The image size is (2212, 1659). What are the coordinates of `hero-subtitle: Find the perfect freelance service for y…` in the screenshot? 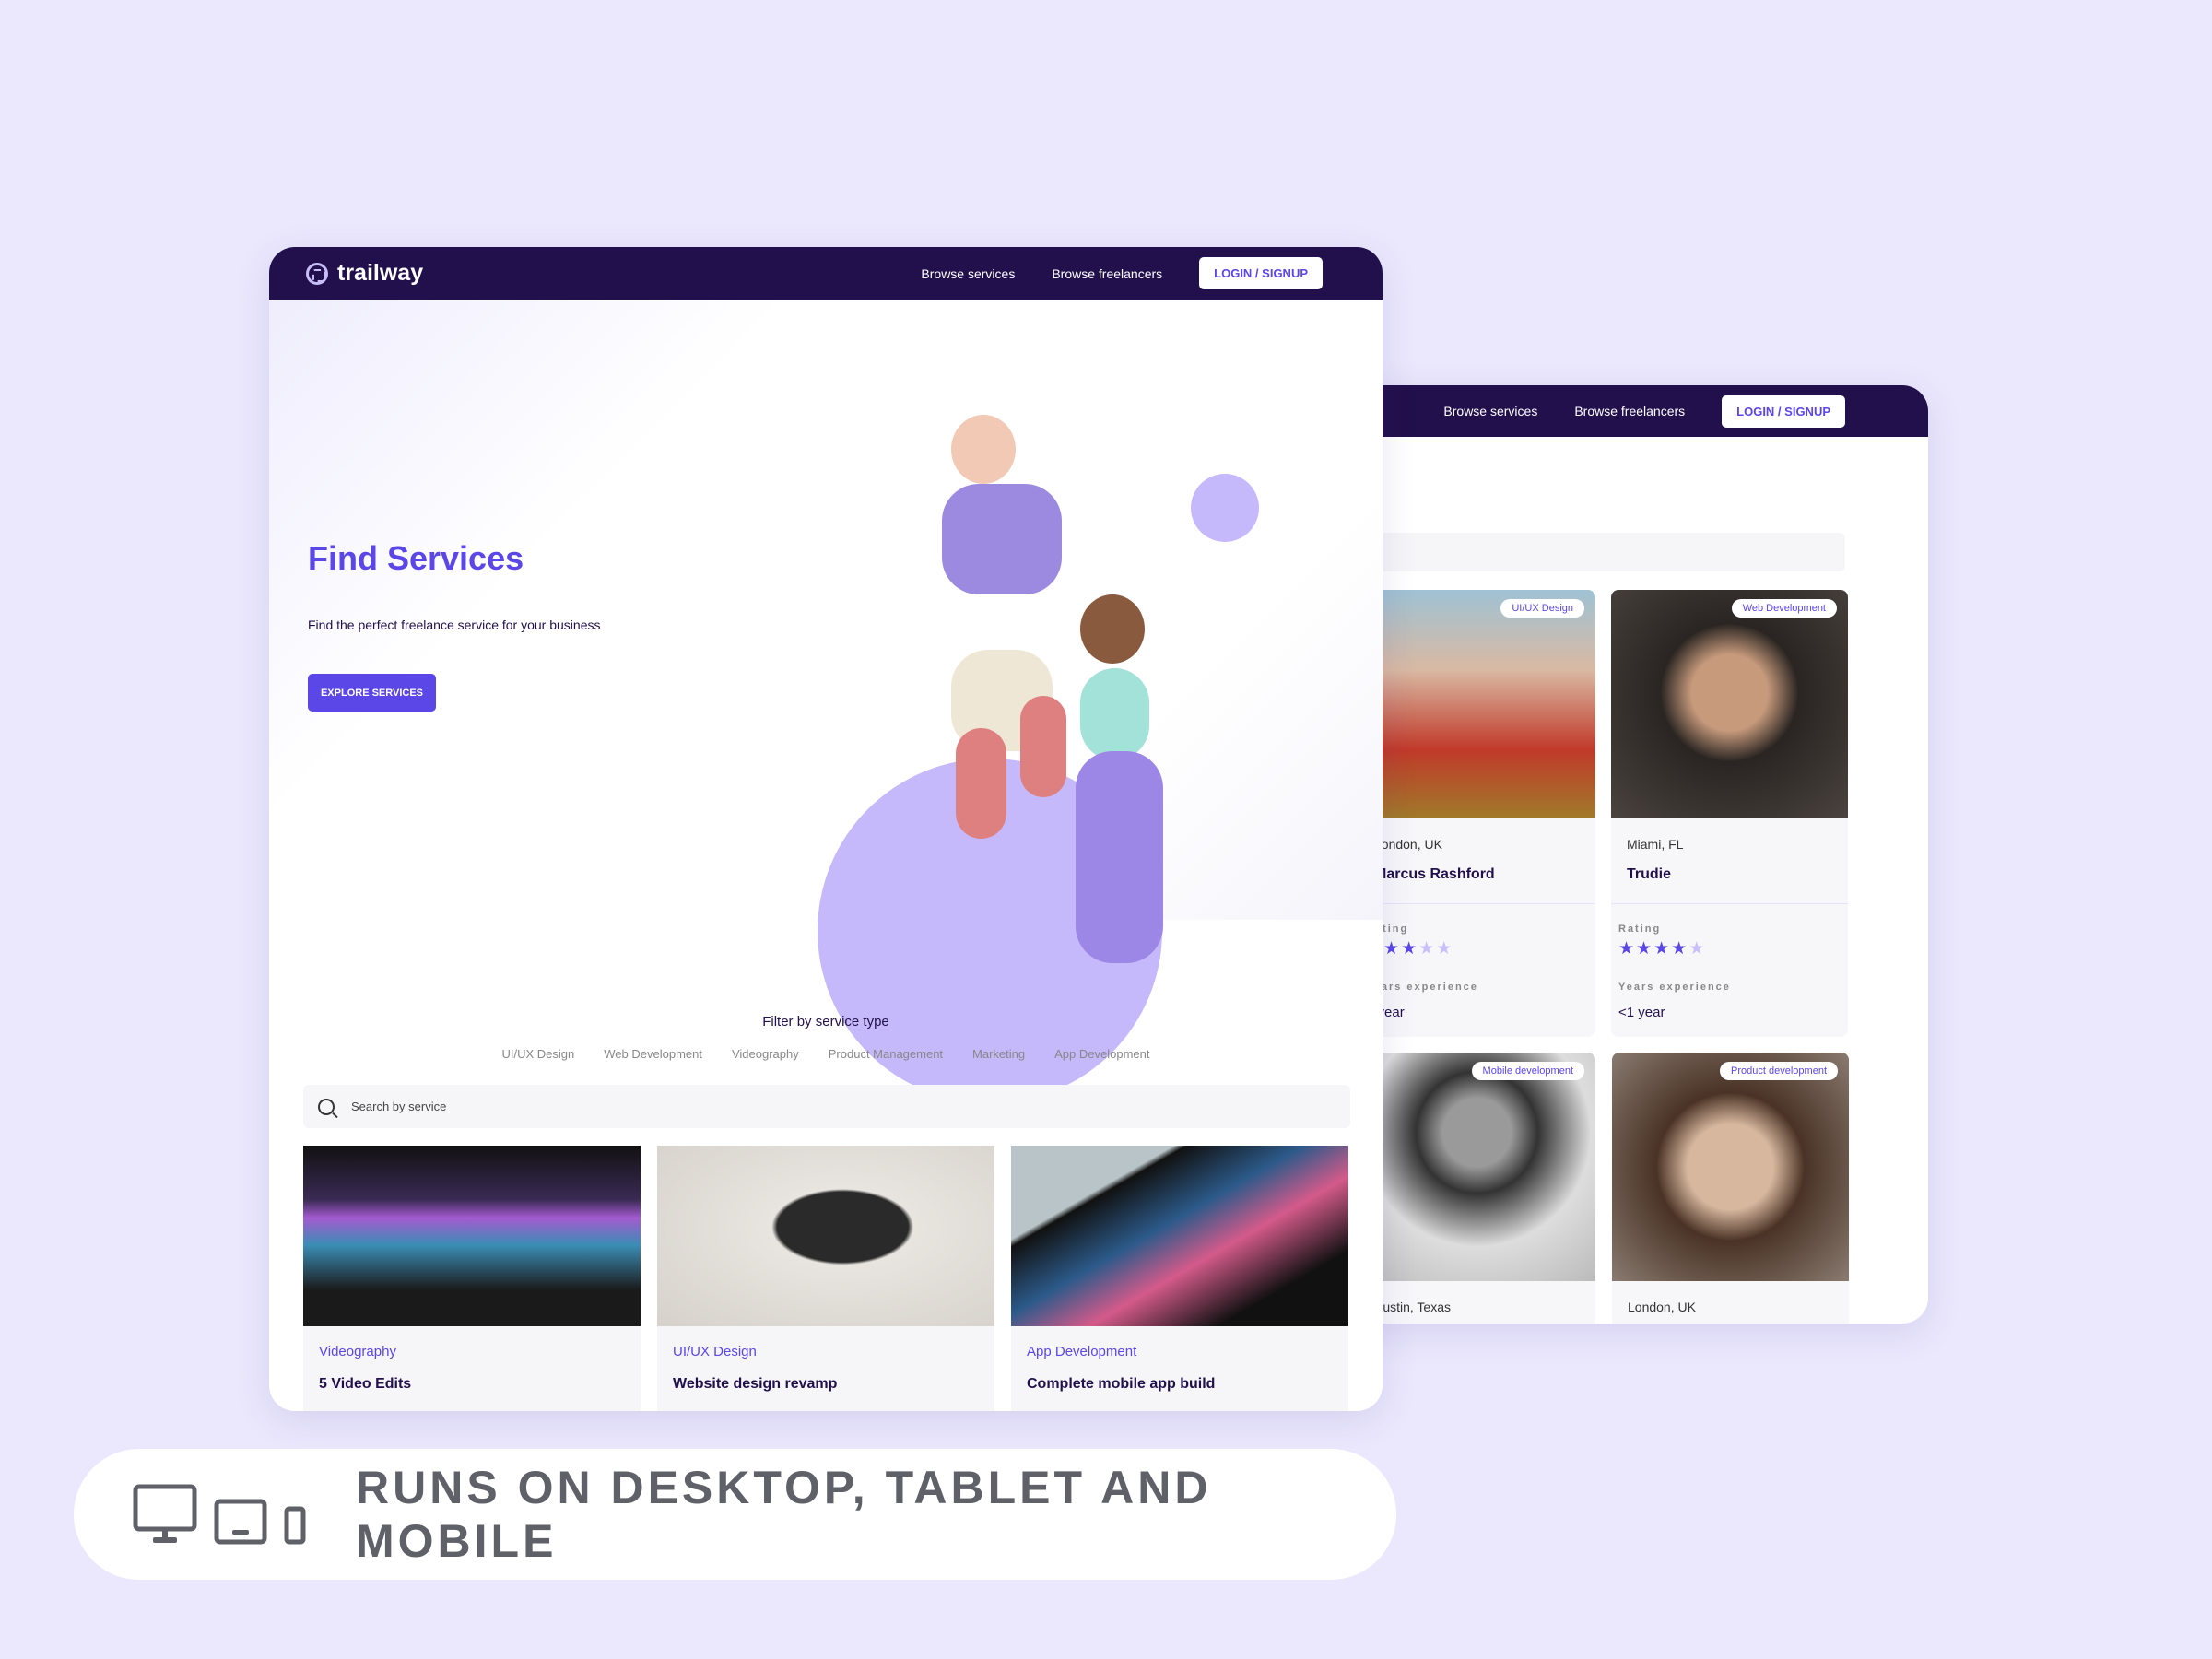 It's located at (454, 625).